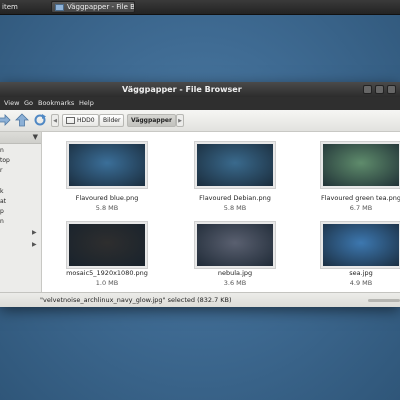  Describe the element at coordinates (86, 103) in the screenshot. I see `menu-help: Help` at that location.